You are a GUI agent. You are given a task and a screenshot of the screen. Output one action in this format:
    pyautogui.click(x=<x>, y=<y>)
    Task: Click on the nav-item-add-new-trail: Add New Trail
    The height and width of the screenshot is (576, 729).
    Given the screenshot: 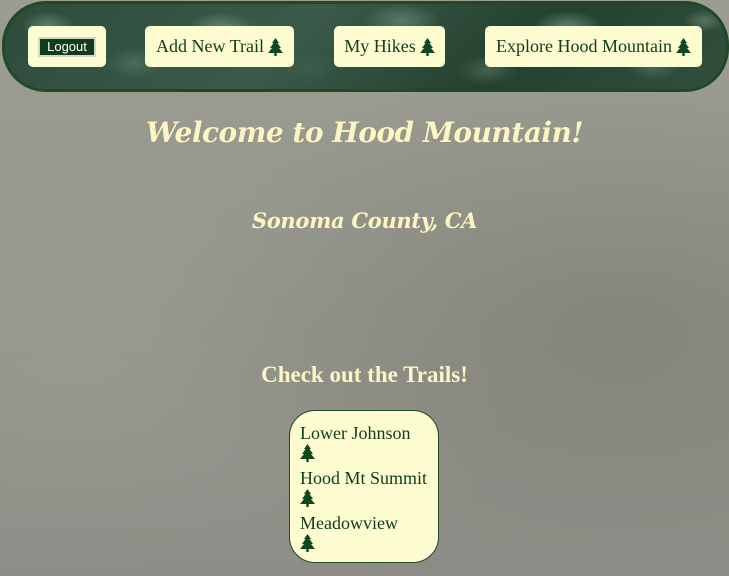 What is the action you would take?
    pyautogui.click(x=219, y=46)
    